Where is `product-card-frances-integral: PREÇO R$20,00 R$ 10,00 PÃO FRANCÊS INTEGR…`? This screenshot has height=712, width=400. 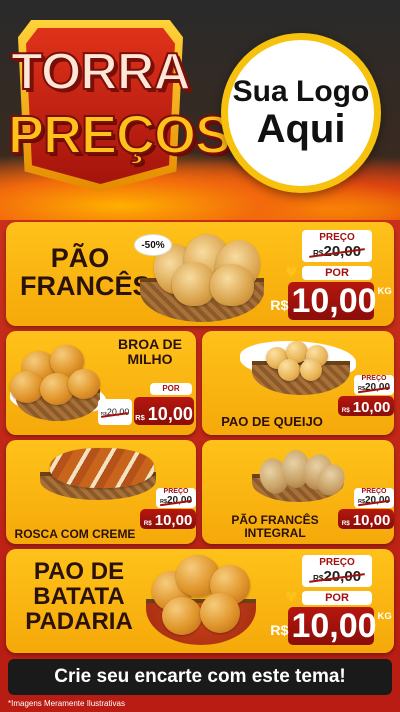
product-card-frances-integral: PREÇO R$20,00 R$ 10,00 PÃO FRANCÊS INTEGR… is located at coordinates (298, 492).